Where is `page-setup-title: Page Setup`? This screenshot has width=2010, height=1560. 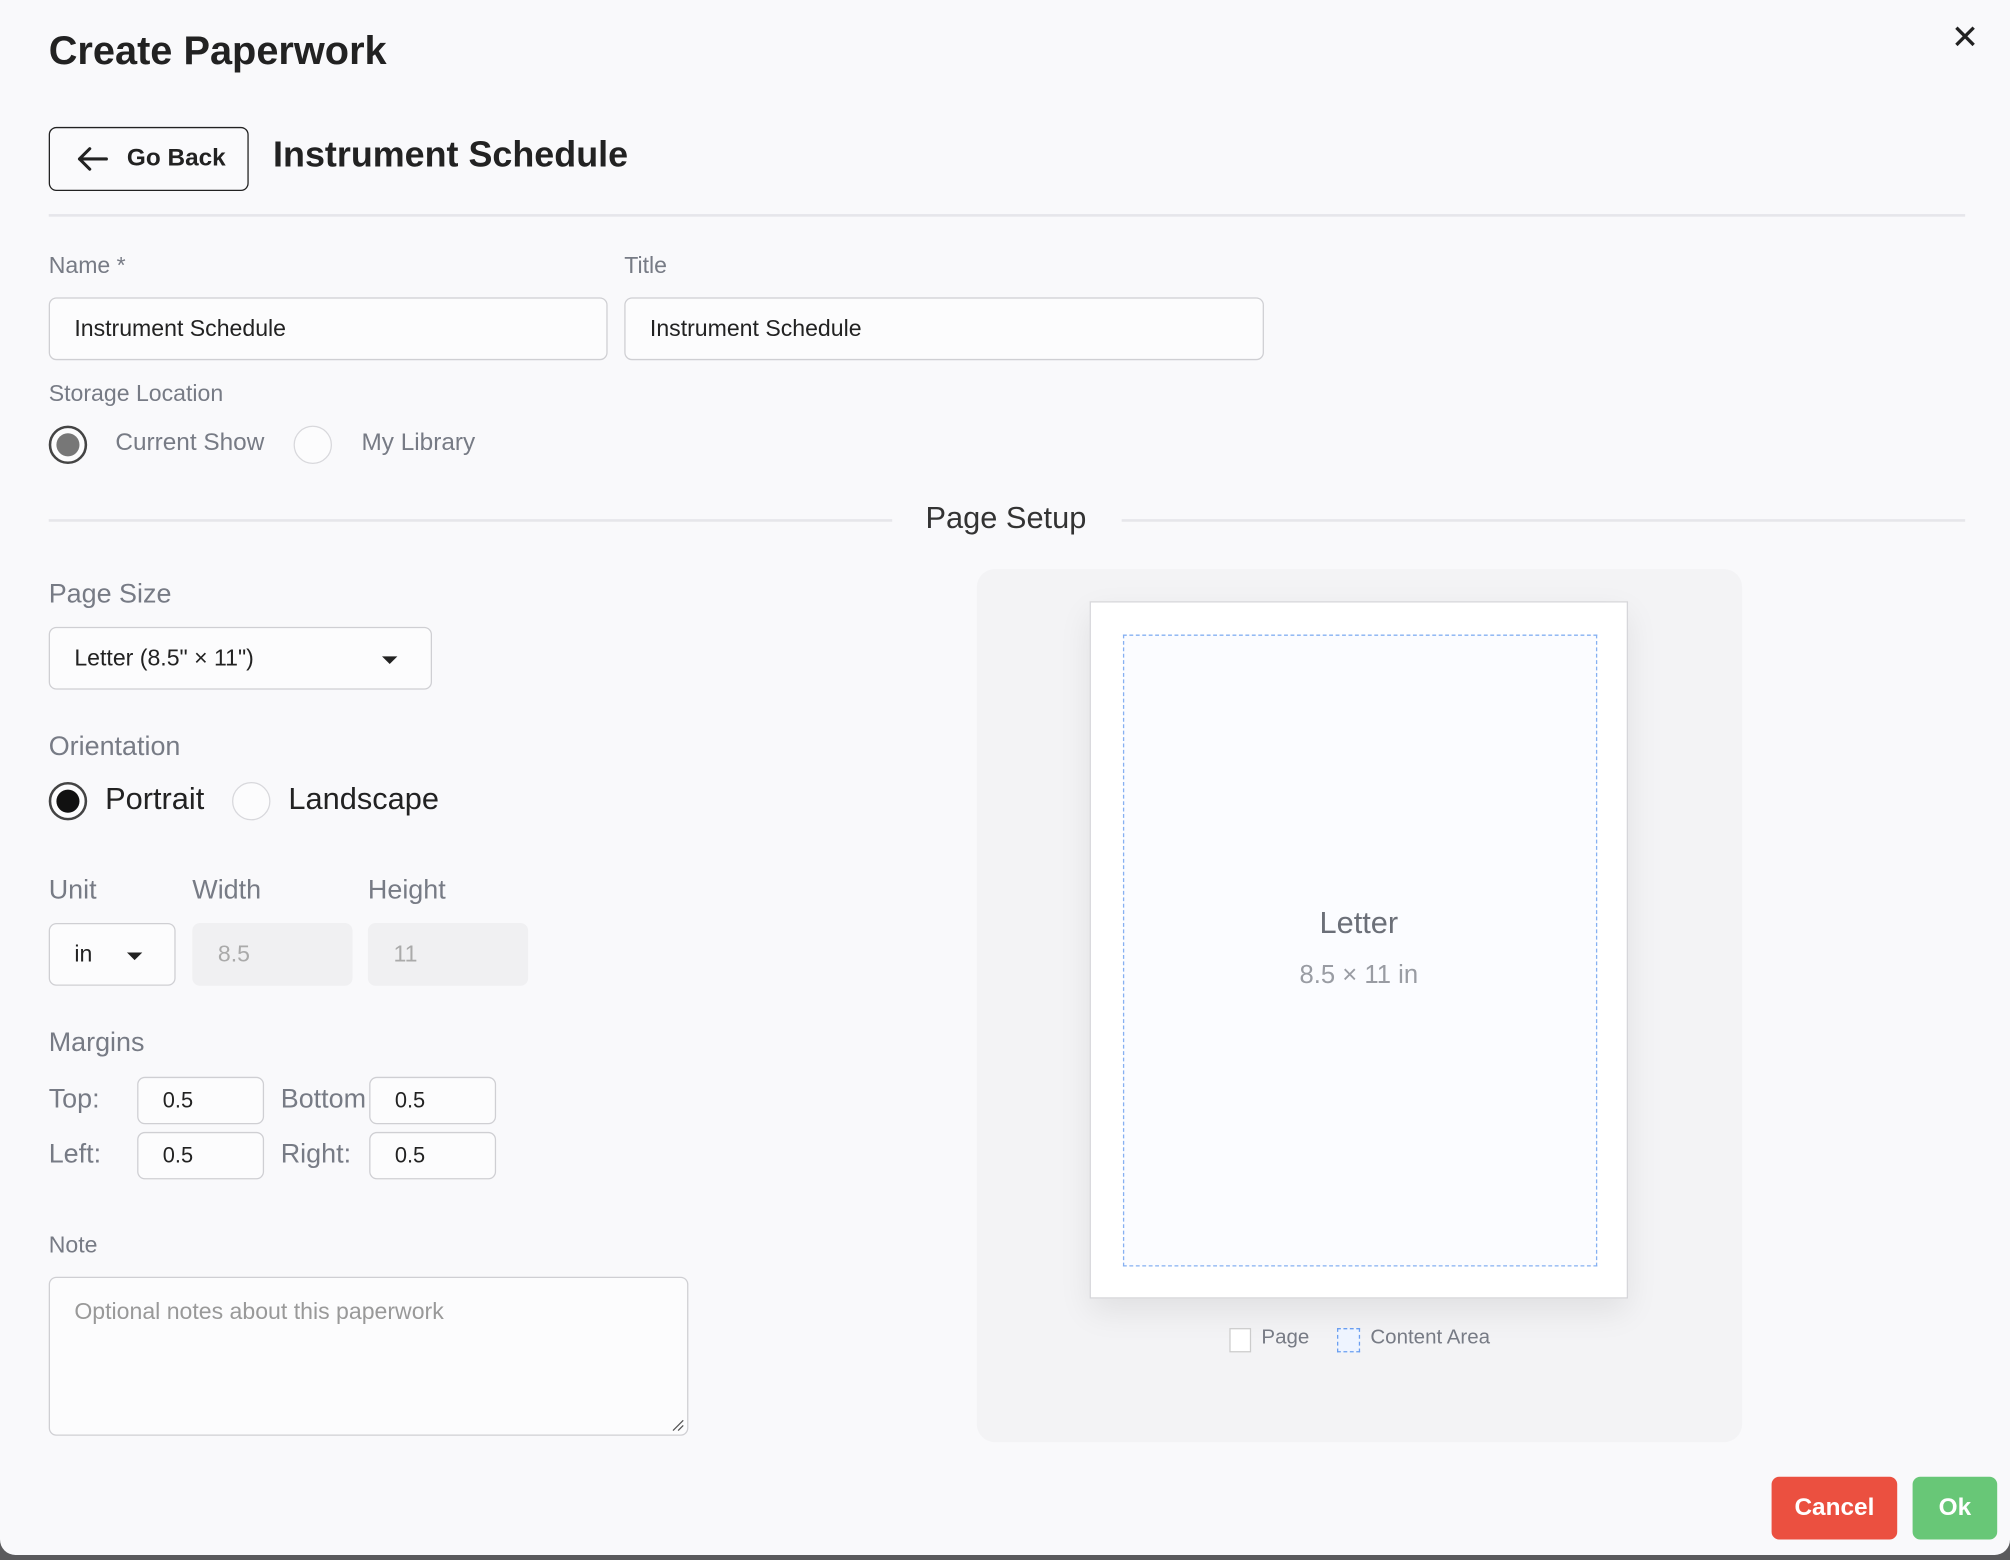
page-setup-title: Page Setup is located at coordinates (1006, 518).